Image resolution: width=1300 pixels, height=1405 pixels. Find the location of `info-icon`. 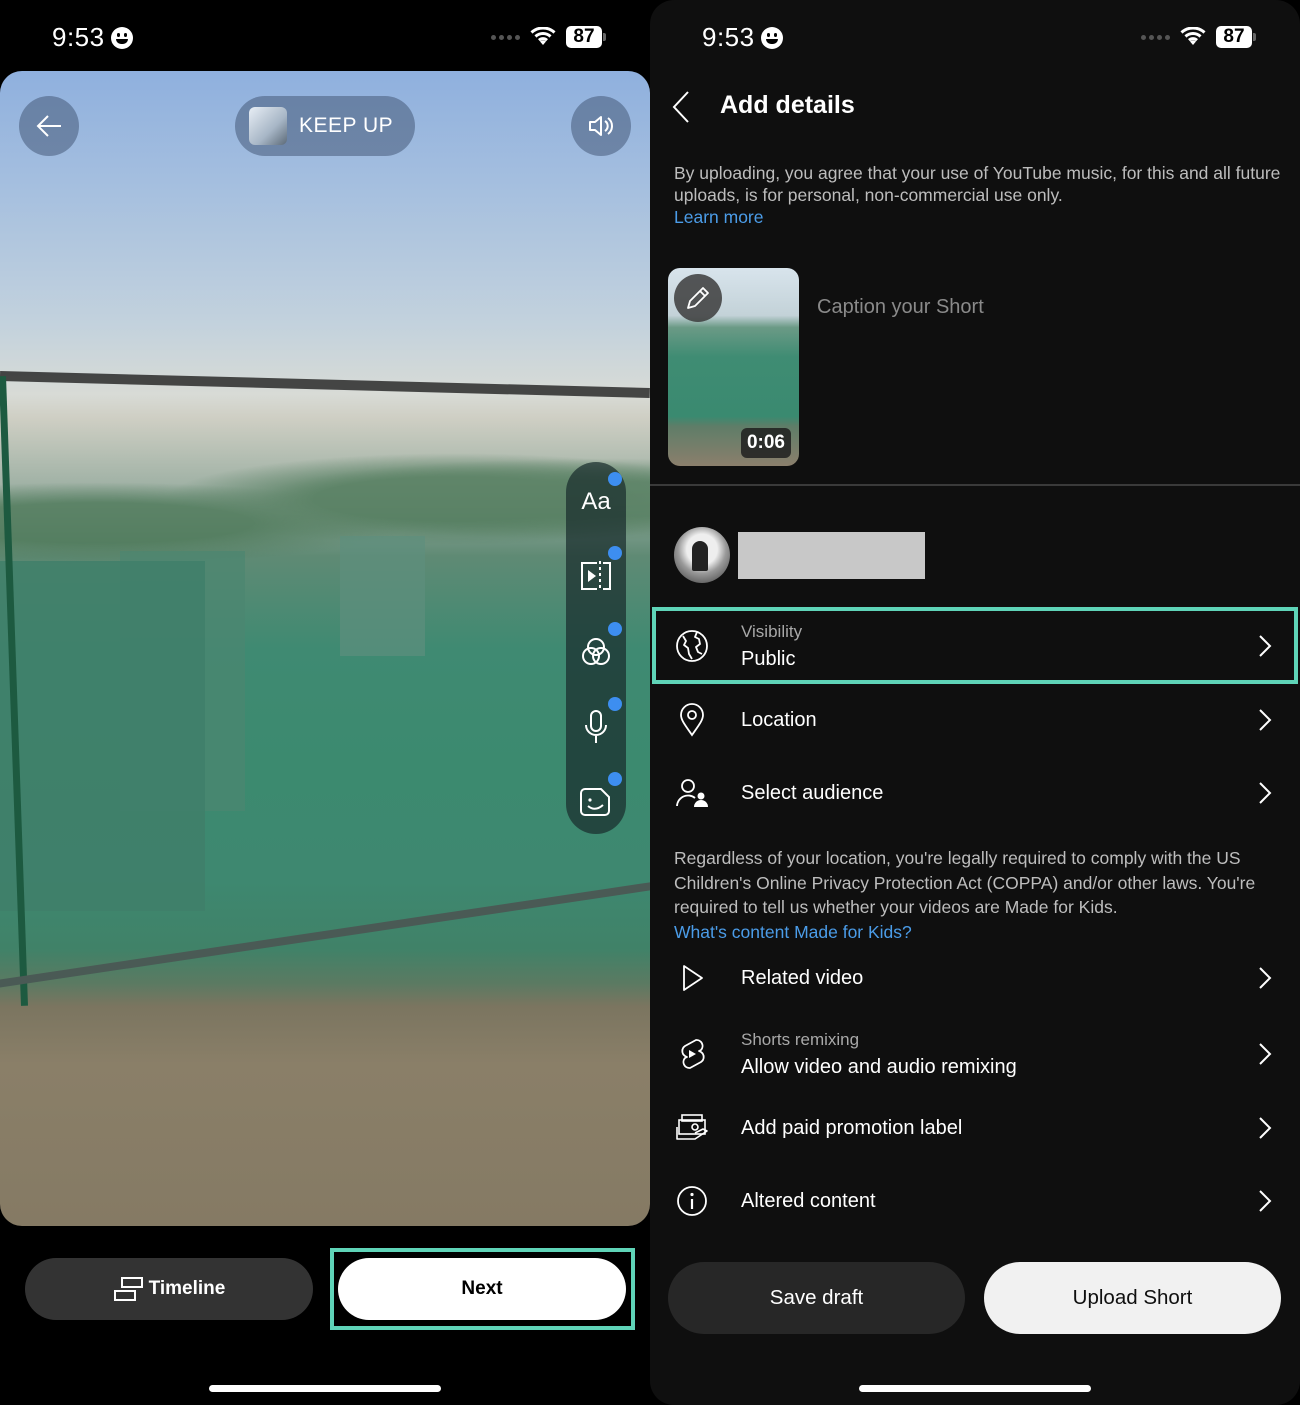

info-icon is located at coordinates (692, 1201).